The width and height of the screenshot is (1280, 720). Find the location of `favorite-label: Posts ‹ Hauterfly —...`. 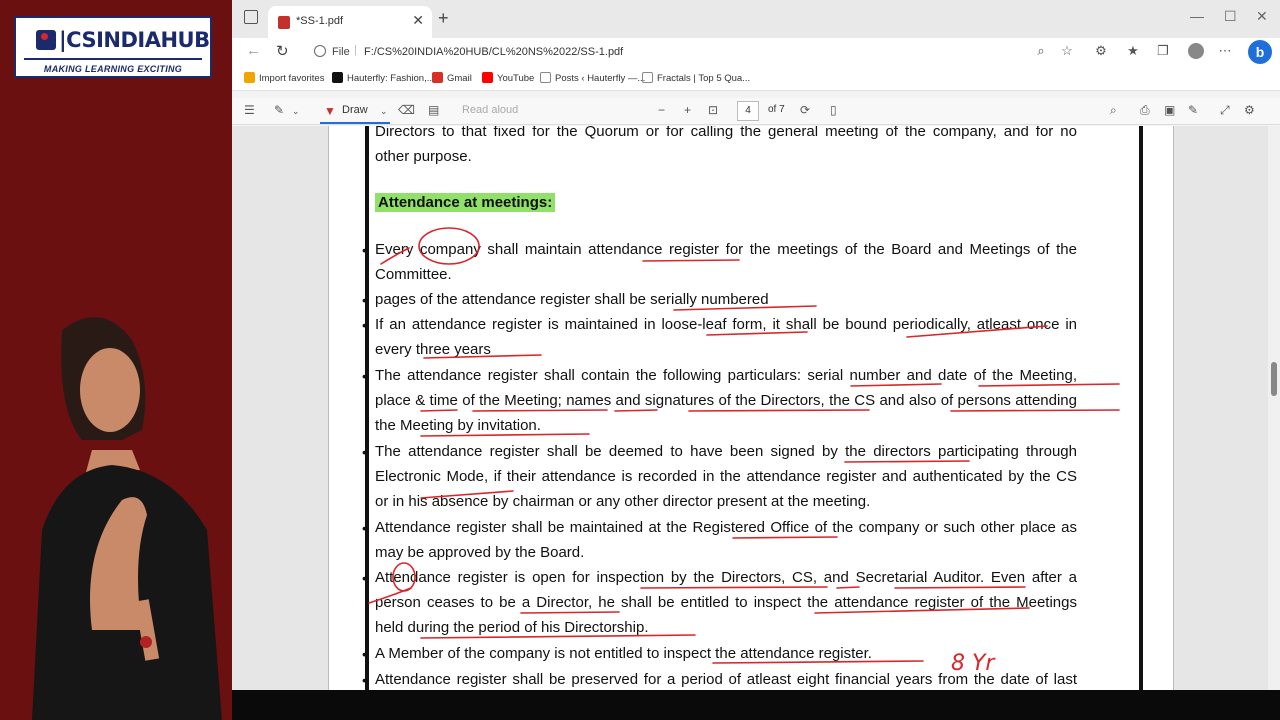

favorite-label: Posts ‹ Hauterfly —... is located at coordinates (600, 78).